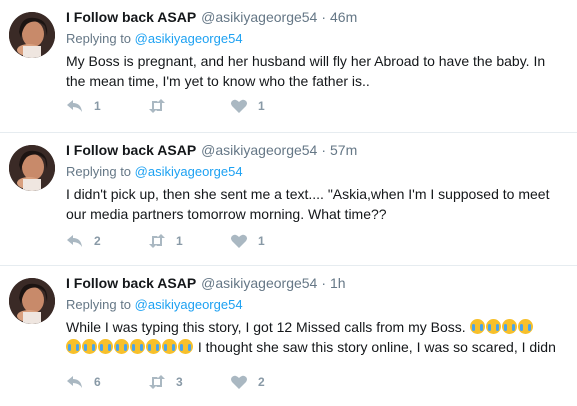  I want to click on reply-button: 2, so click(107, 241).